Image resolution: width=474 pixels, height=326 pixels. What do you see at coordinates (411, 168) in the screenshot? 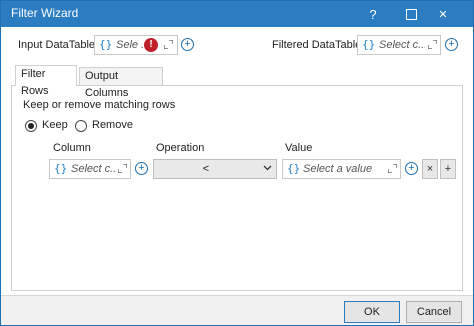
I see `value-plus-icon: +` at bounding box center [411, 168].